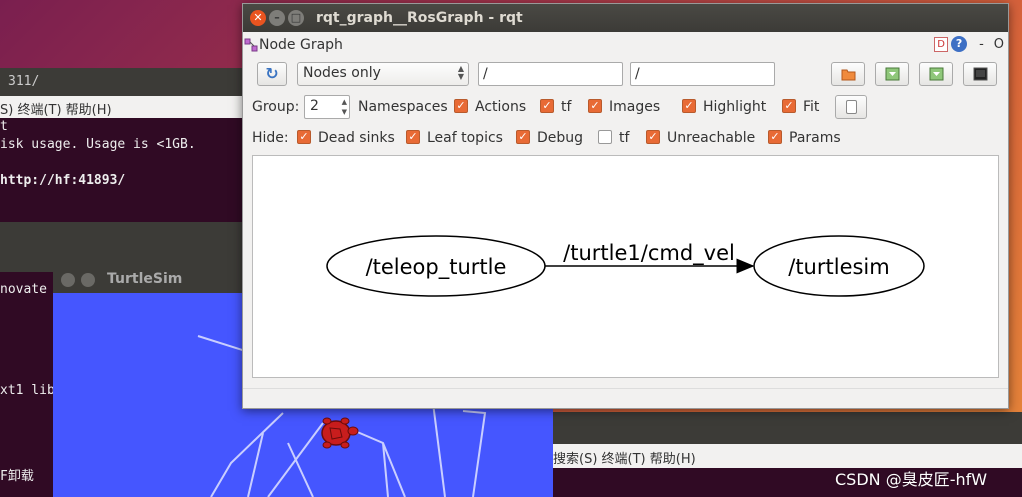  I want to click on plugin-title: Node Graph, so click(301, 45).